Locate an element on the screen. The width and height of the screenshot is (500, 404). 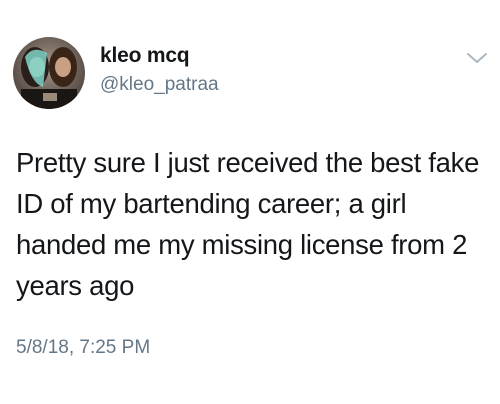
avatar is located at coordinates (49, 73).